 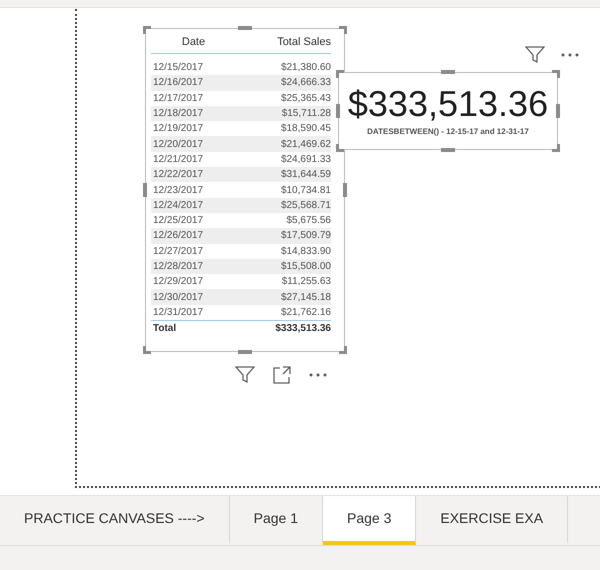 What do you see at coordinates (305, 282) in the screenshot?
I see `table-cell-text: $11,255.63` at bounding box center [305, 282].